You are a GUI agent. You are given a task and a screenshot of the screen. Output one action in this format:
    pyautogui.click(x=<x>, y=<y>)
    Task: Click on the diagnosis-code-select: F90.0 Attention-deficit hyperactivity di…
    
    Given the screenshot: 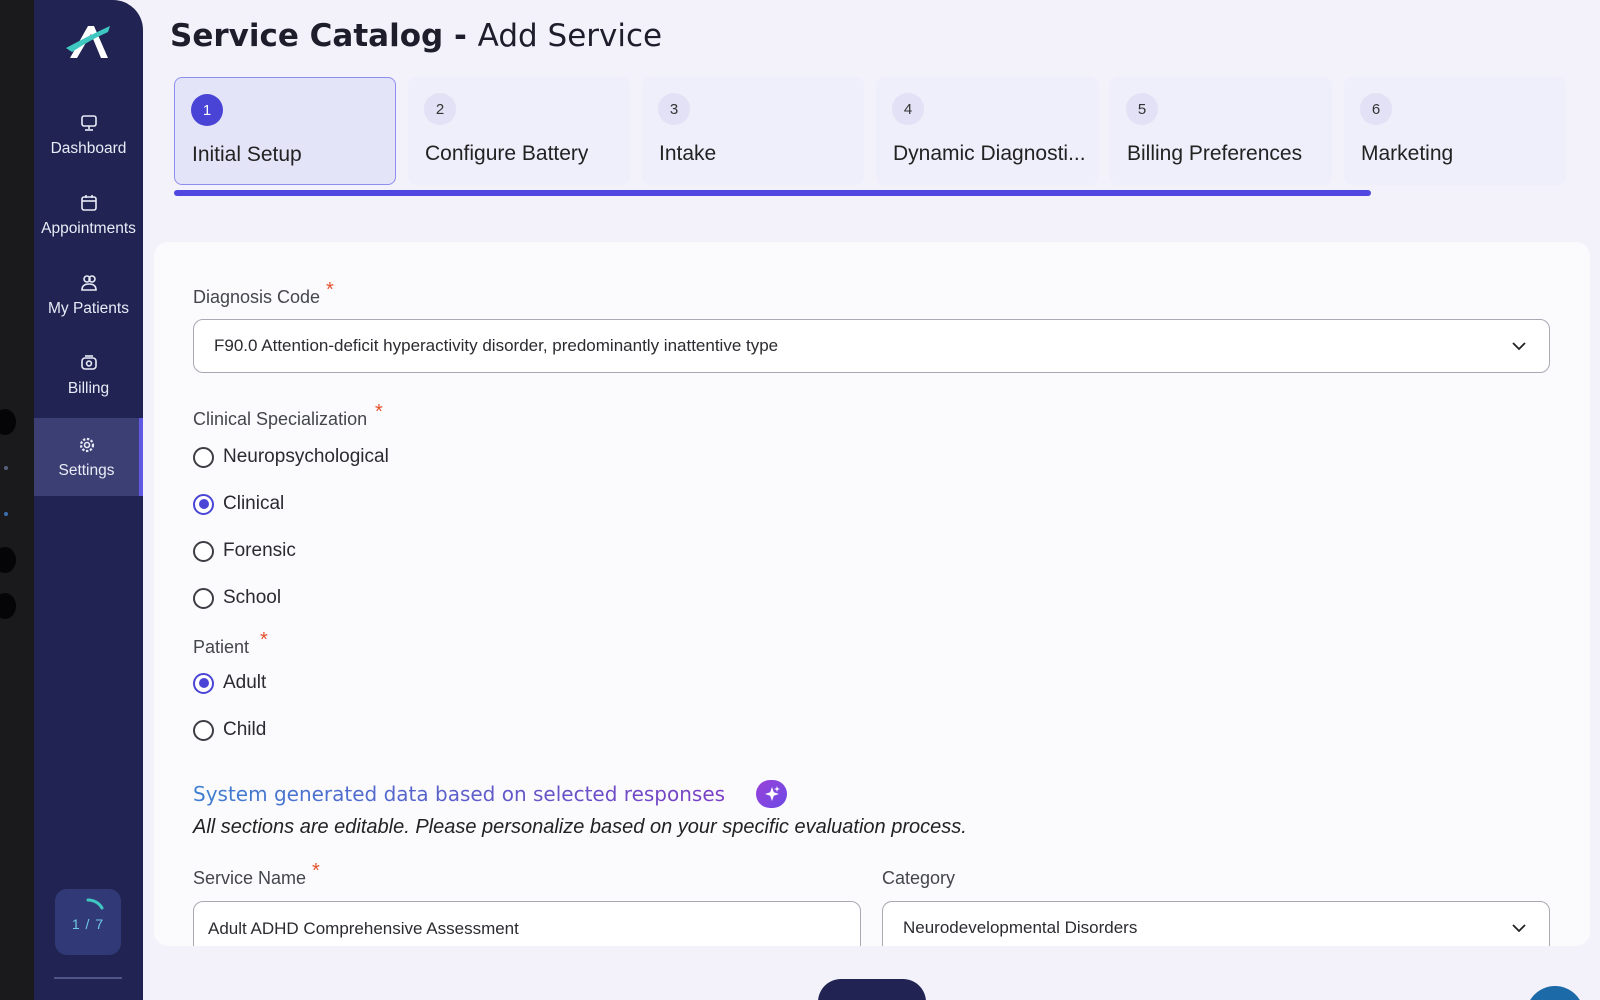 What is the action you would take?
    pyautogui.click(x=871, y=346)
    